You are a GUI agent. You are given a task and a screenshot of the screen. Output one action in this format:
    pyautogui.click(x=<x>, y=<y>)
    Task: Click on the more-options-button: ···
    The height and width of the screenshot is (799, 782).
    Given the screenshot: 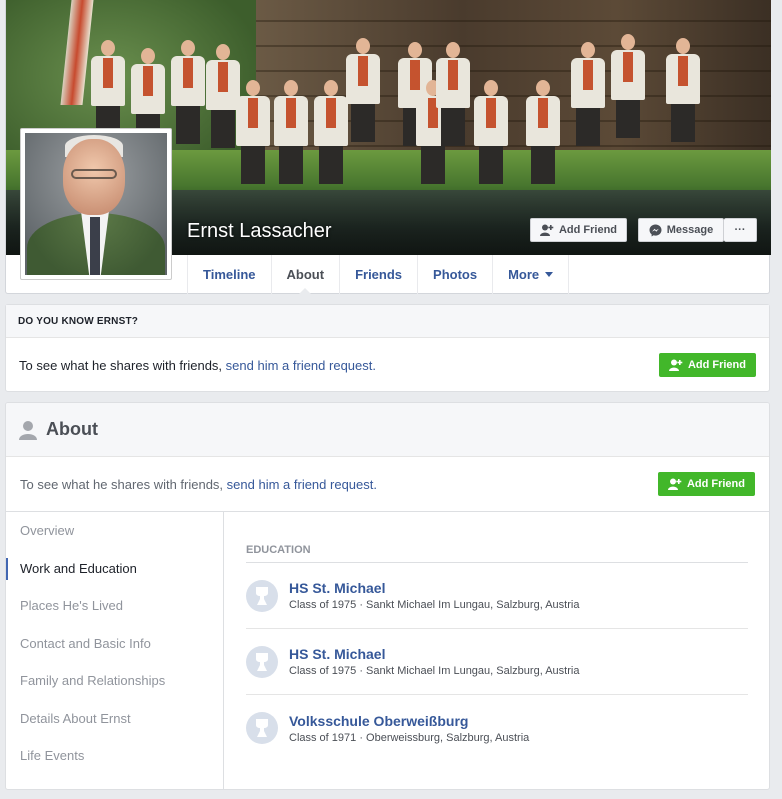 What is the action you would take?
    pyautogui.click(x=740, y=230)
    